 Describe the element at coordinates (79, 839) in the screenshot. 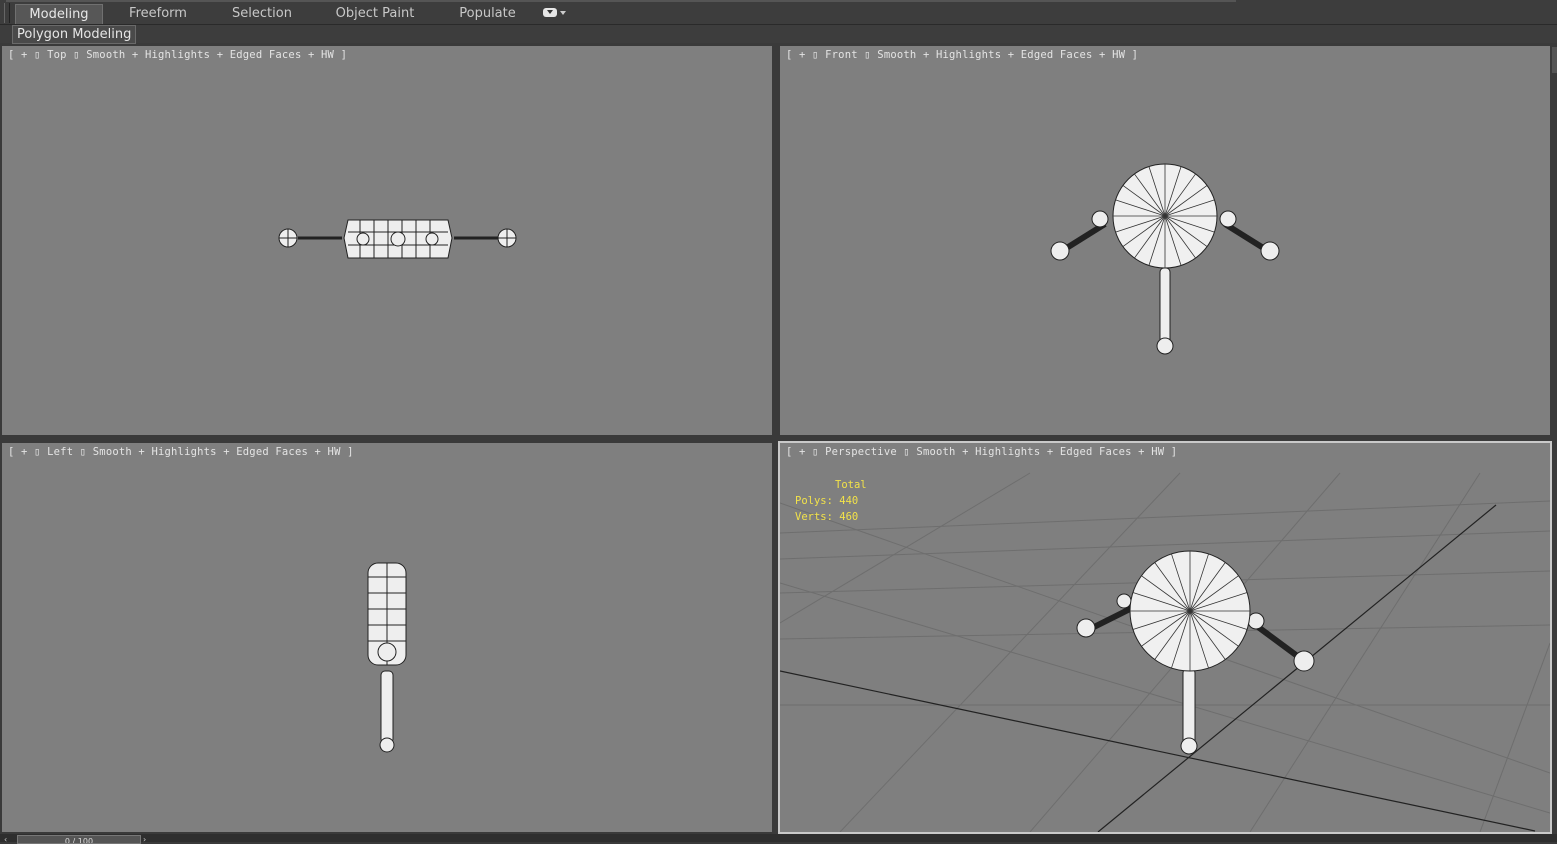

I see `time-slider: 0 / 100` at that location.